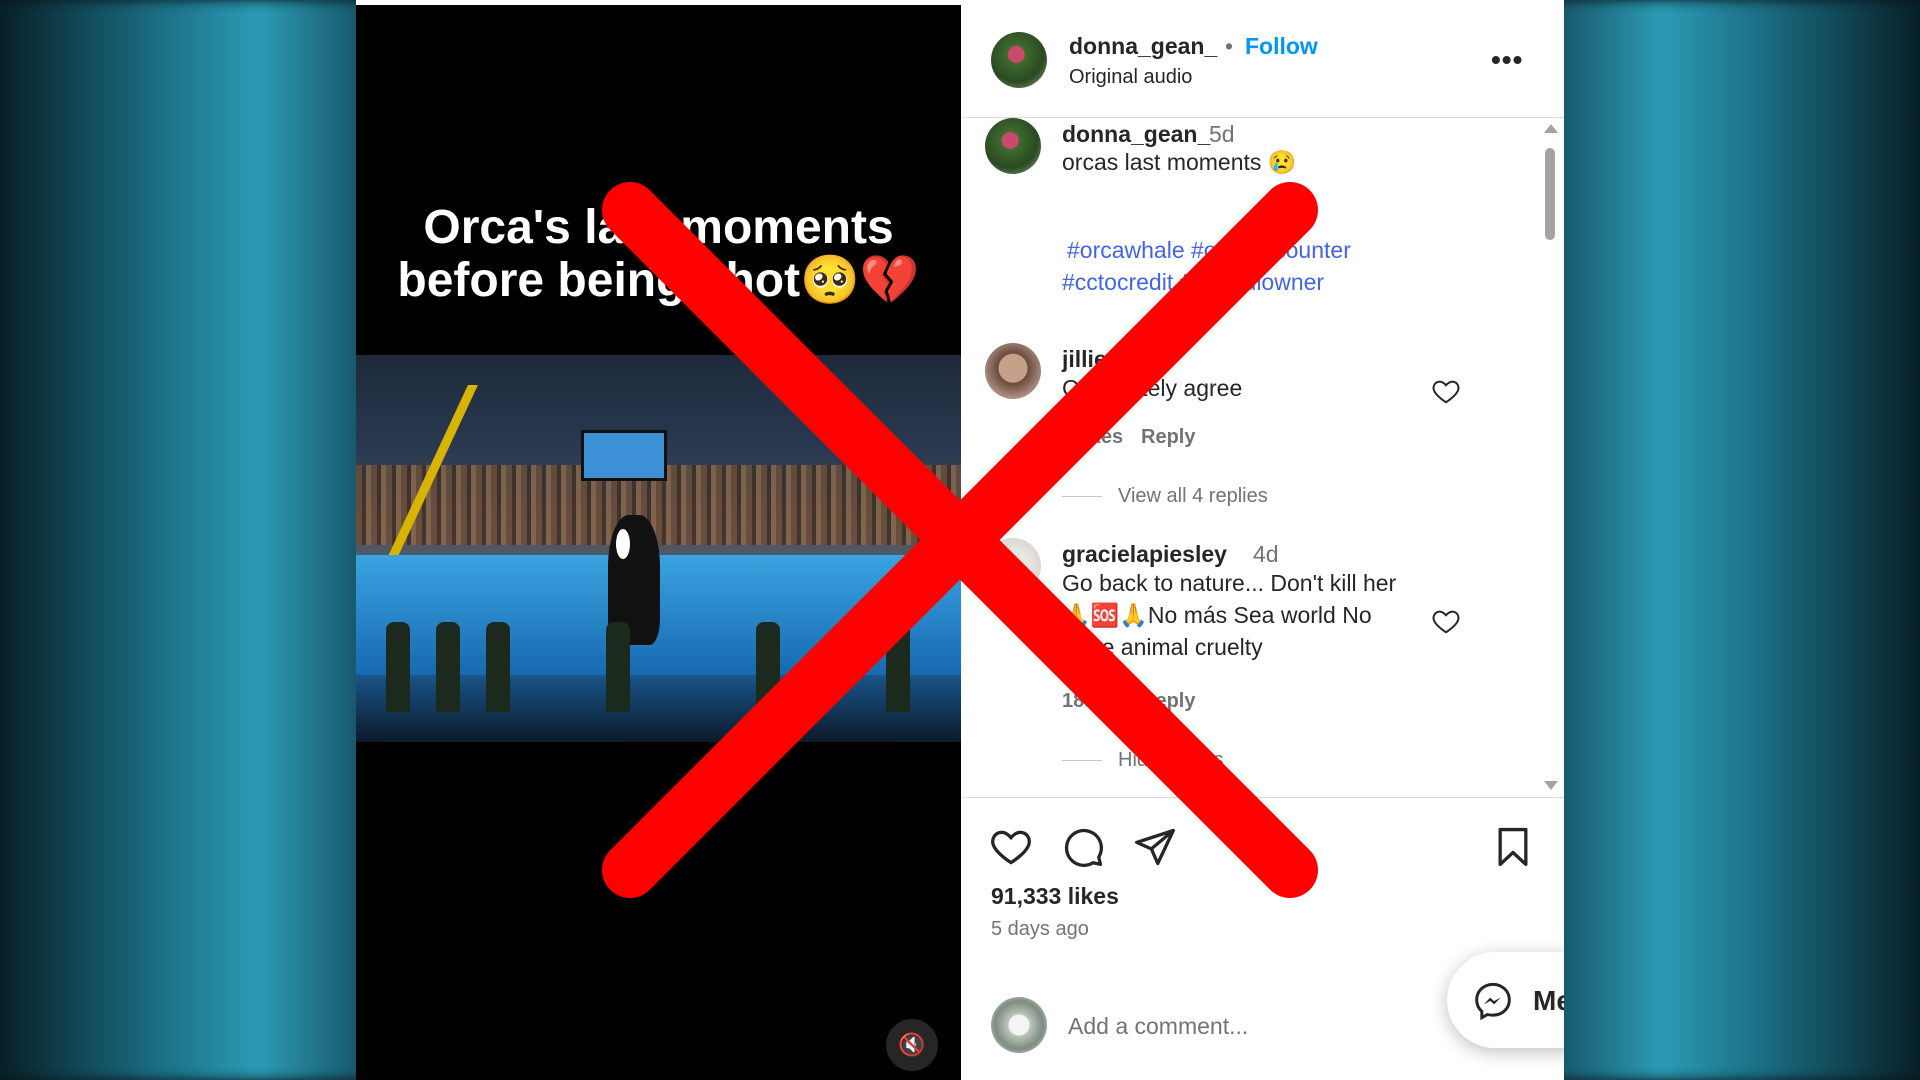  What do you see at coordinates (658, 280) in the screenshot?
I see `video-caption-line2: before being shot🥺💔` at bounding box center [658, 280].